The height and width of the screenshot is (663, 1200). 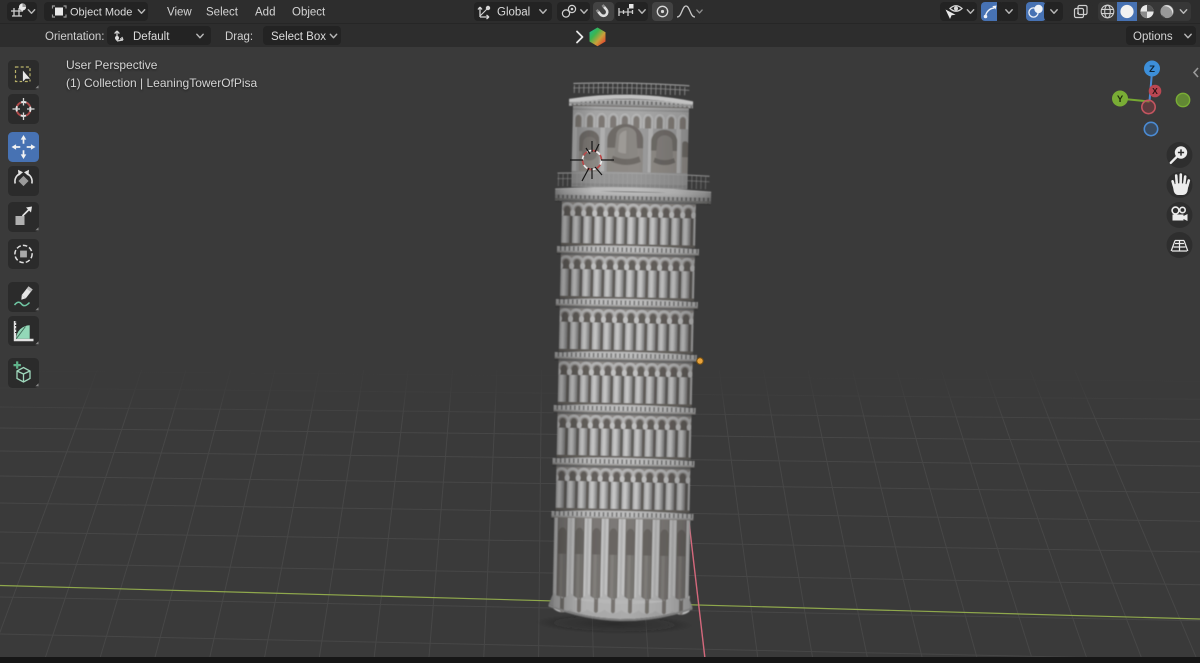 What do you see at coordinates (265, 13) in the screenshot?
I see `svg-text: Add` at bounding box center [265, 13].